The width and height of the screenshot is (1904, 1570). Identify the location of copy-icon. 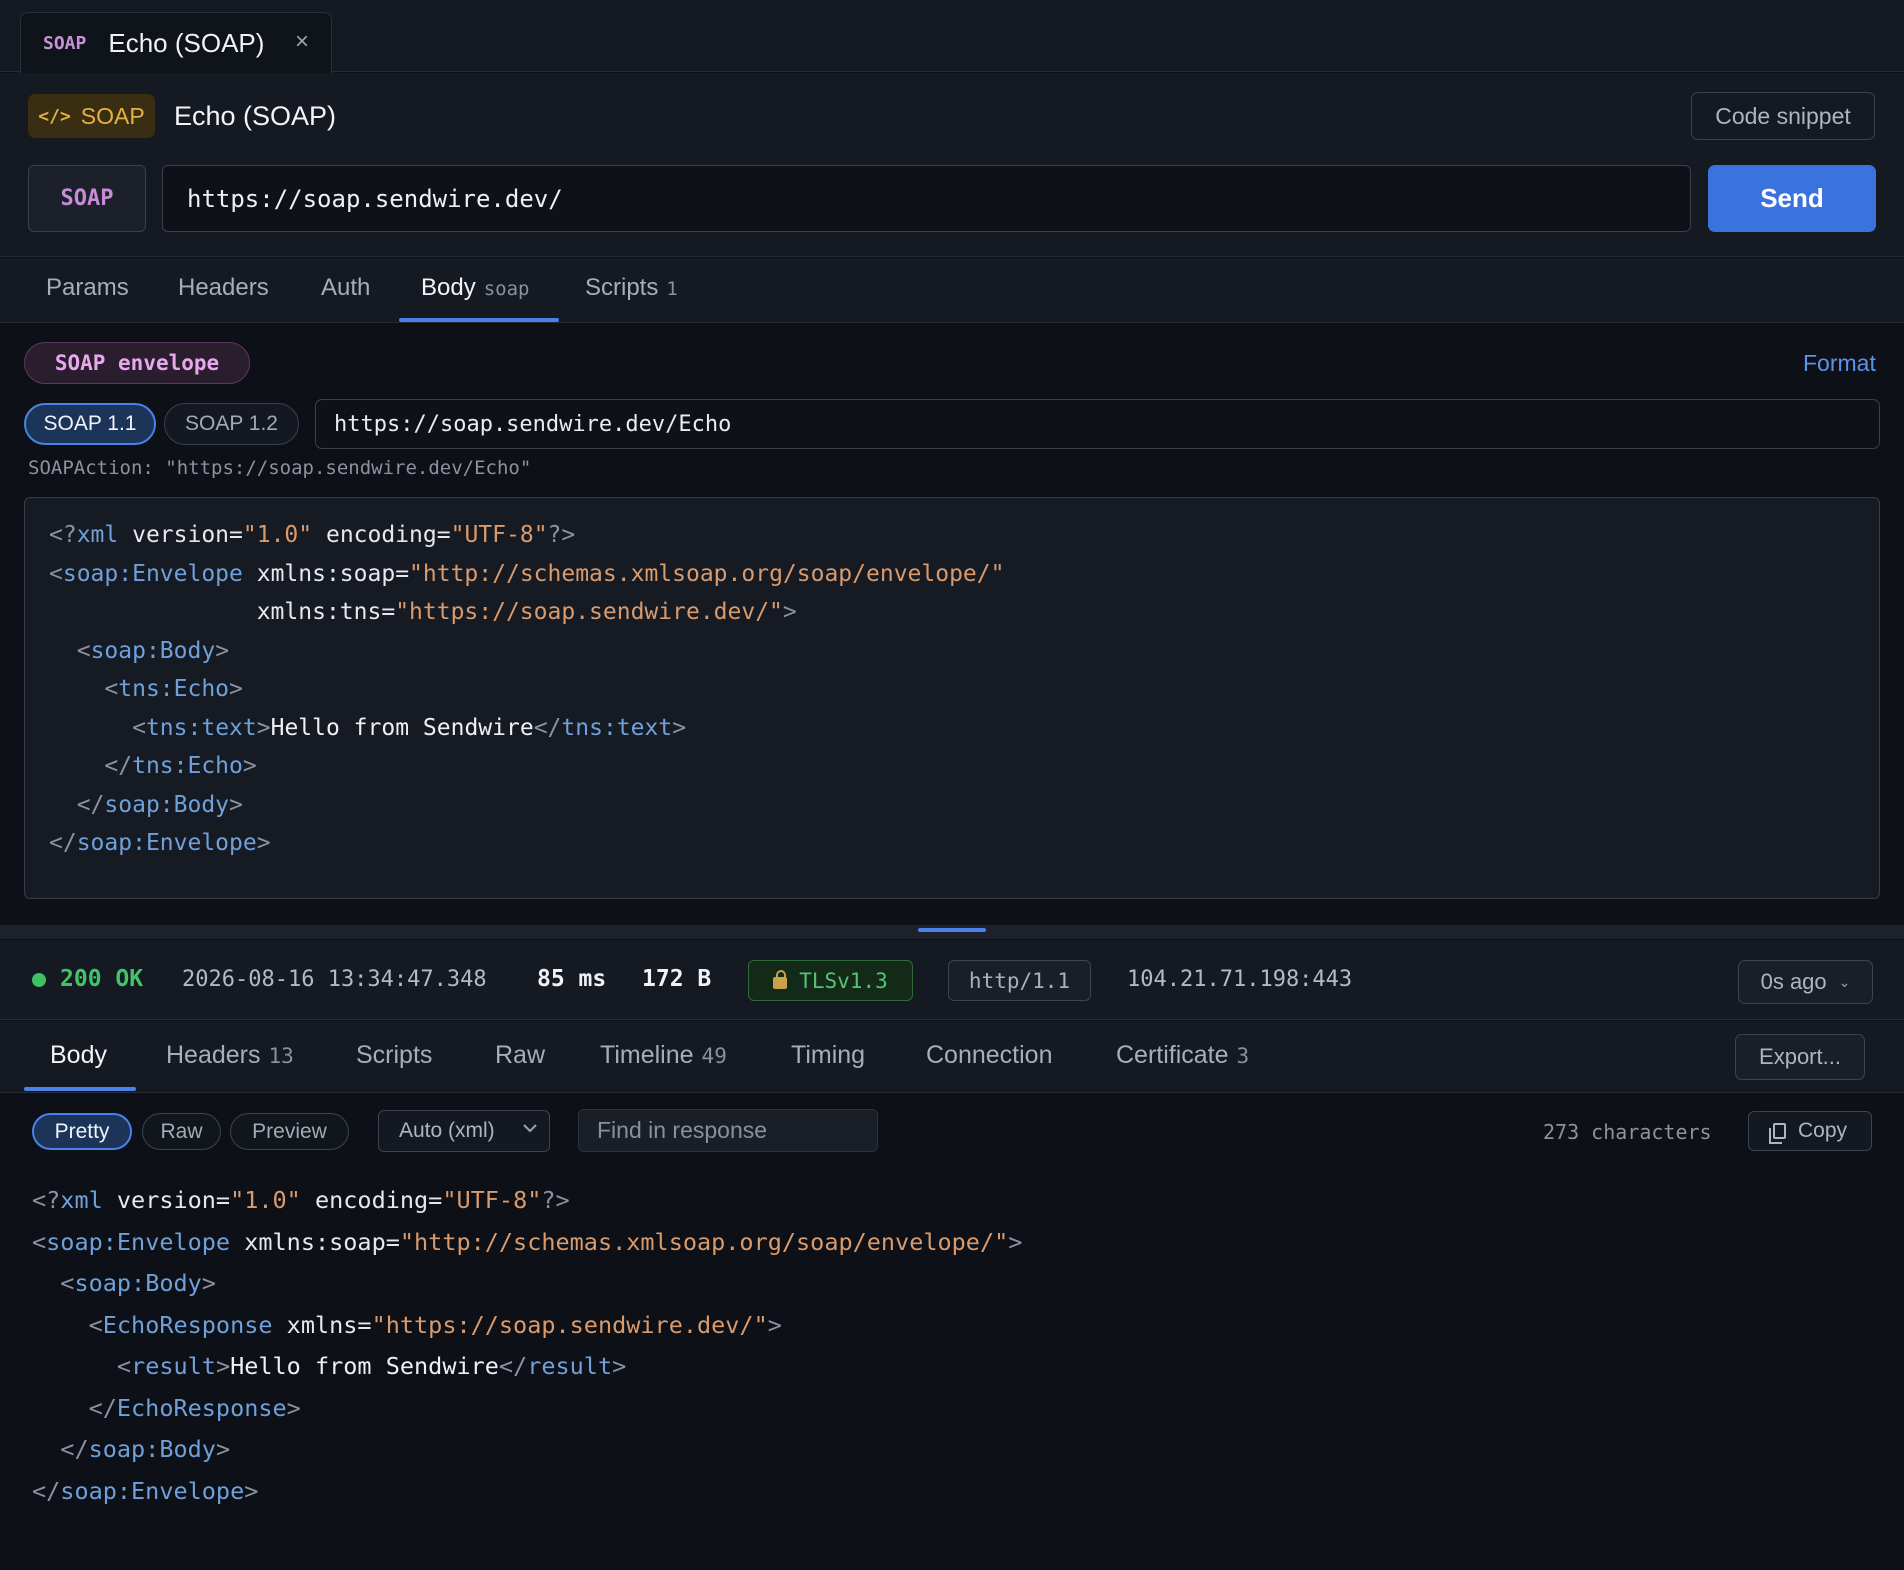
(1777, 1133).